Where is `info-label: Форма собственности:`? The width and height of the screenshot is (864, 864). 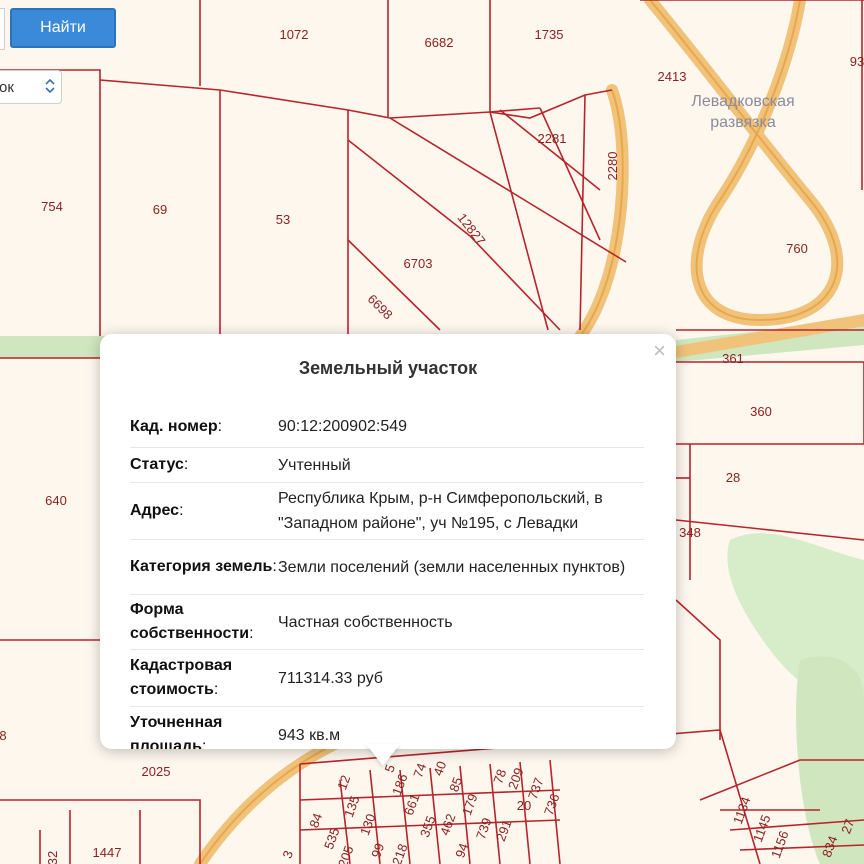 info-label: Форма собственности: is located at coordinates (192, 621).